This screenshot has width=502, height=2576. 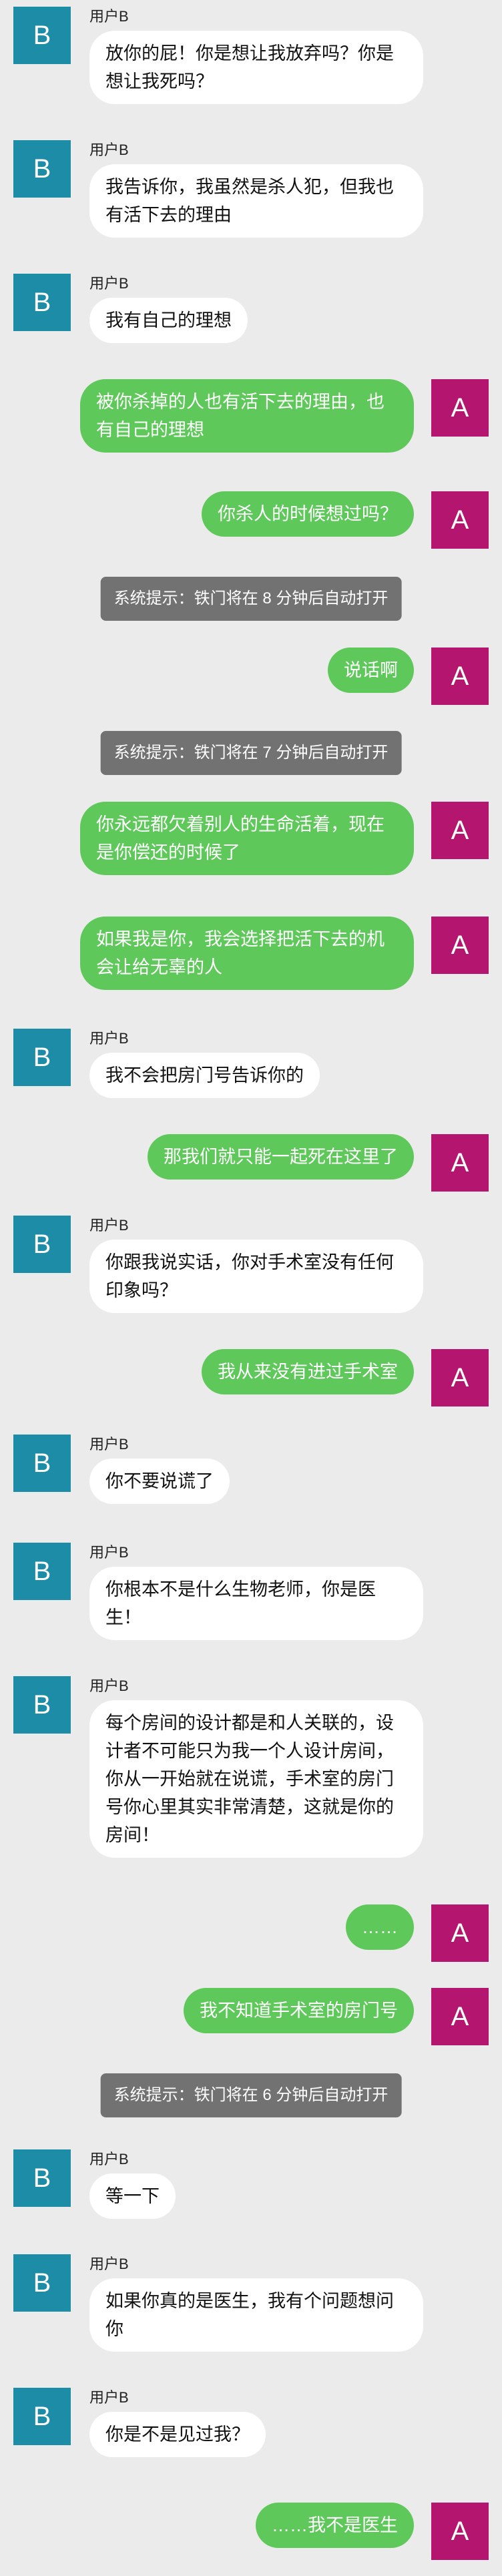 I want to click on message-row: A 你永远都欠着别人的生命活着，现在是你偿还的时候了, so click(x=251, y=859).